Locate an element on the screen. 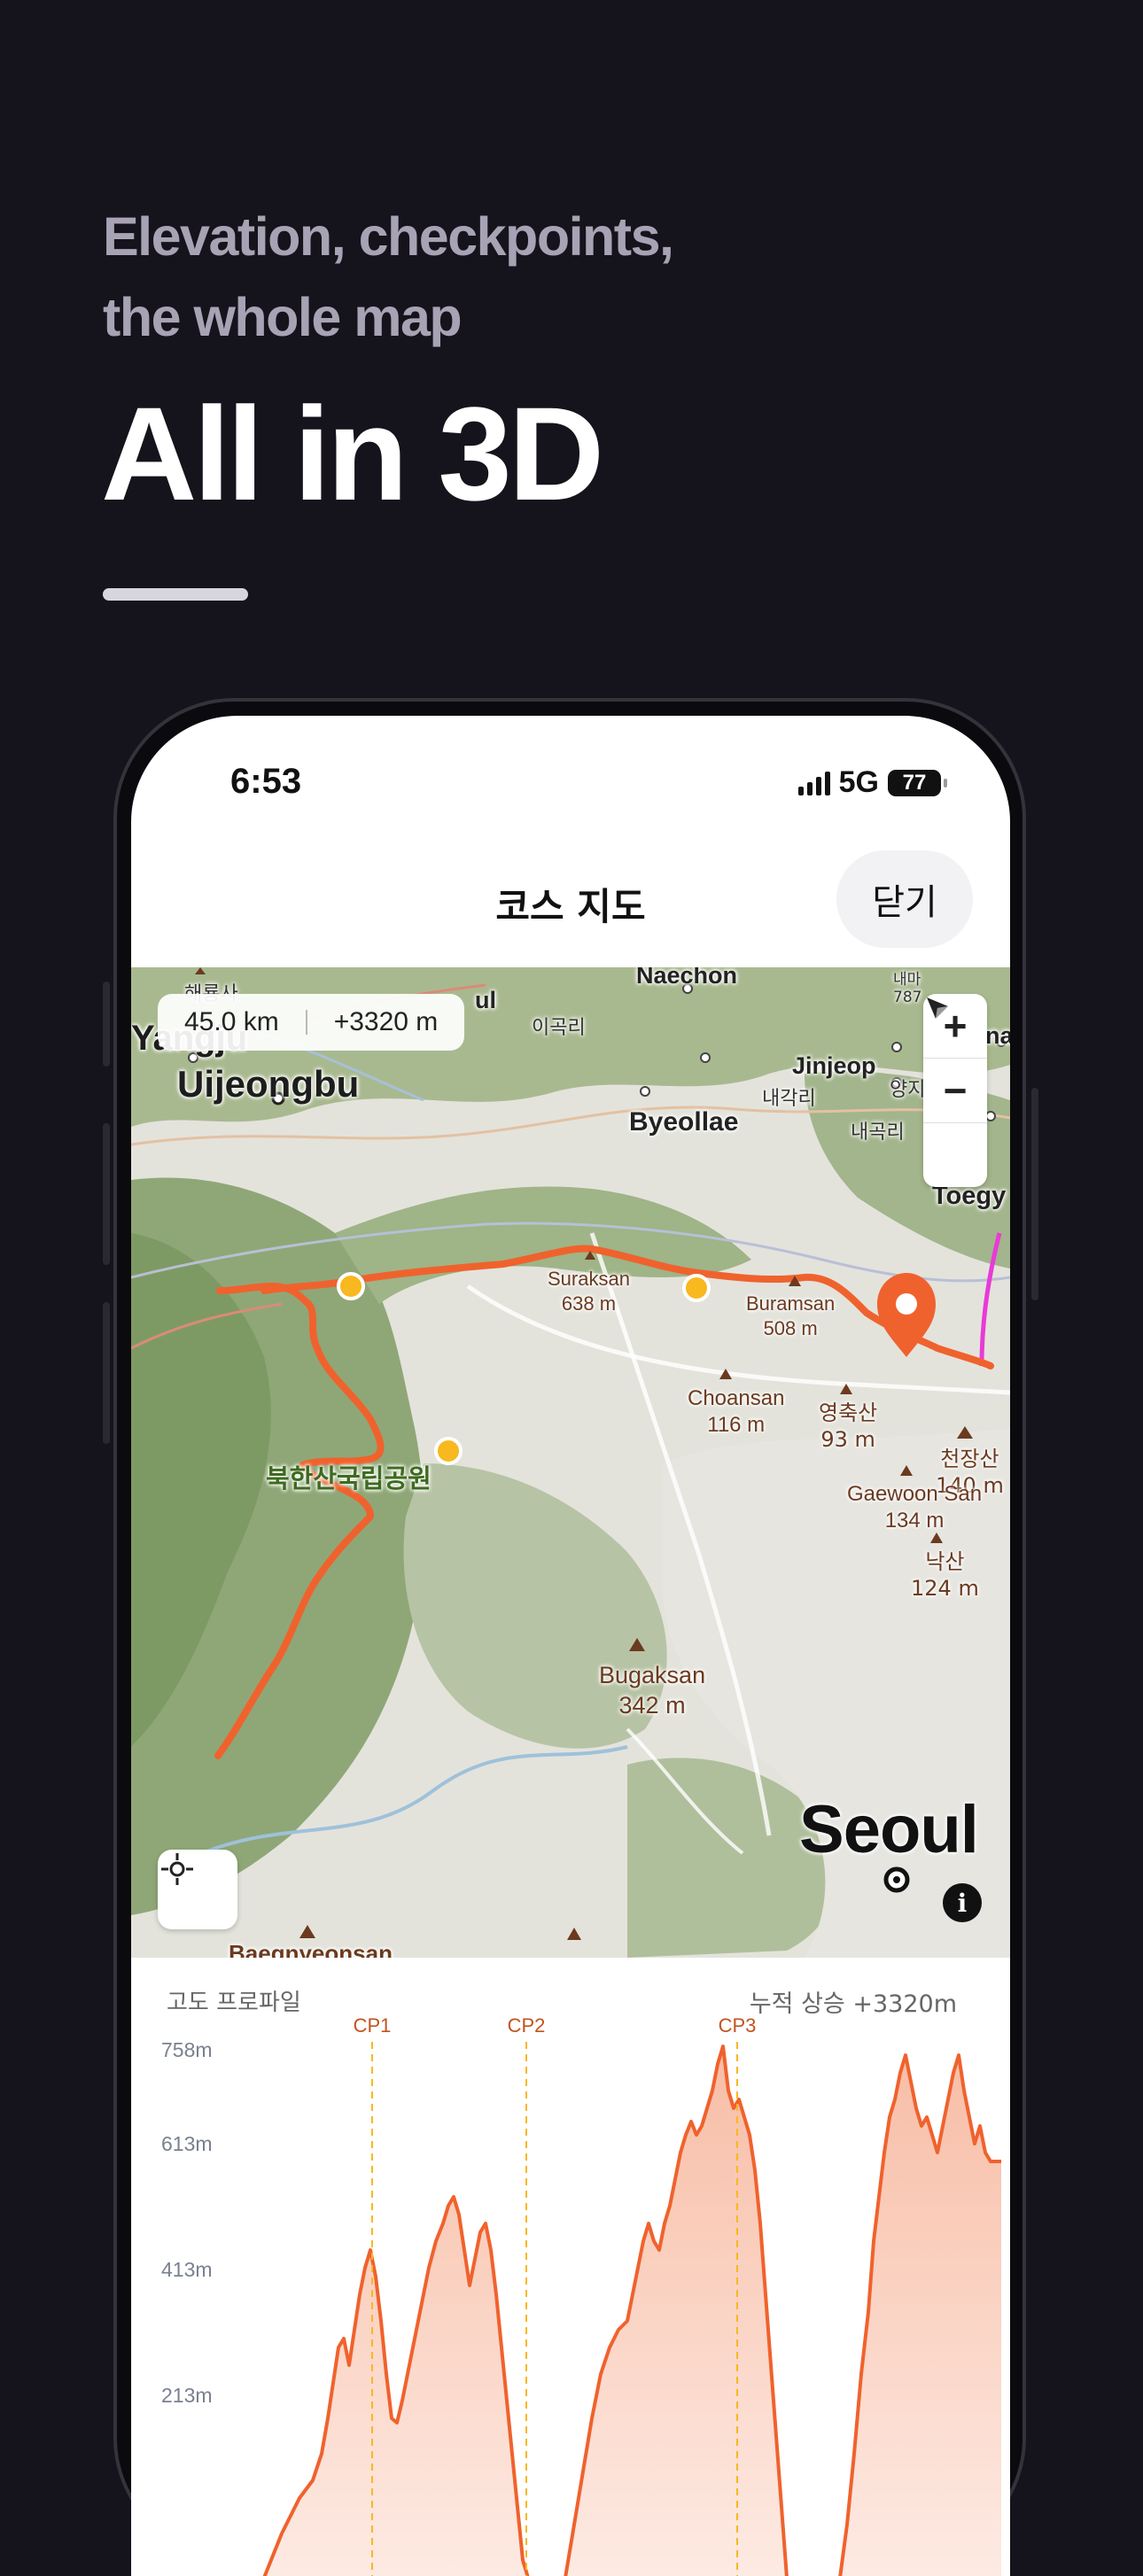 This screenshot has height=2576, width=1143. navigation-arrow-icon is located at coordinates (955, 1092).